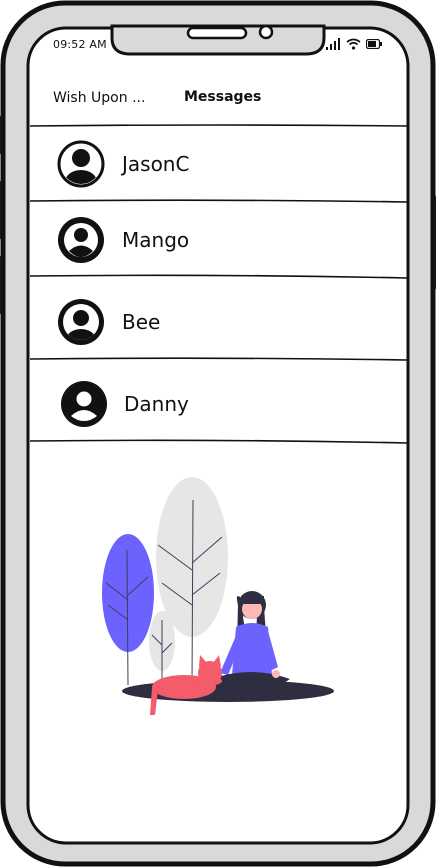 The width and height of the screenshot is (436, 867). What do you see at coordinates (219, 404) in the screenshot?
I see `conversation-row: Danny` at bounding box center [219, 404].